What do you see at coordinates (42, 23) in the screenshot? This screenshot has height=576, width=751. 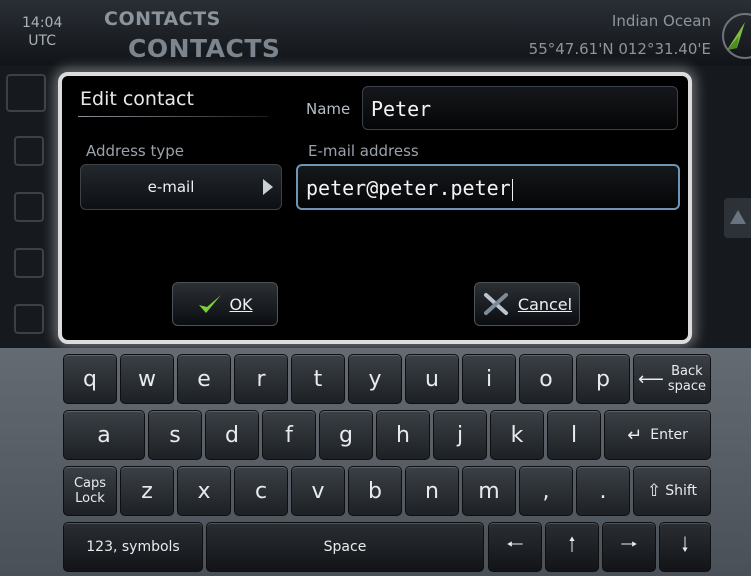 I see `clock-time: 14:04` at bounding box center [42, 23].